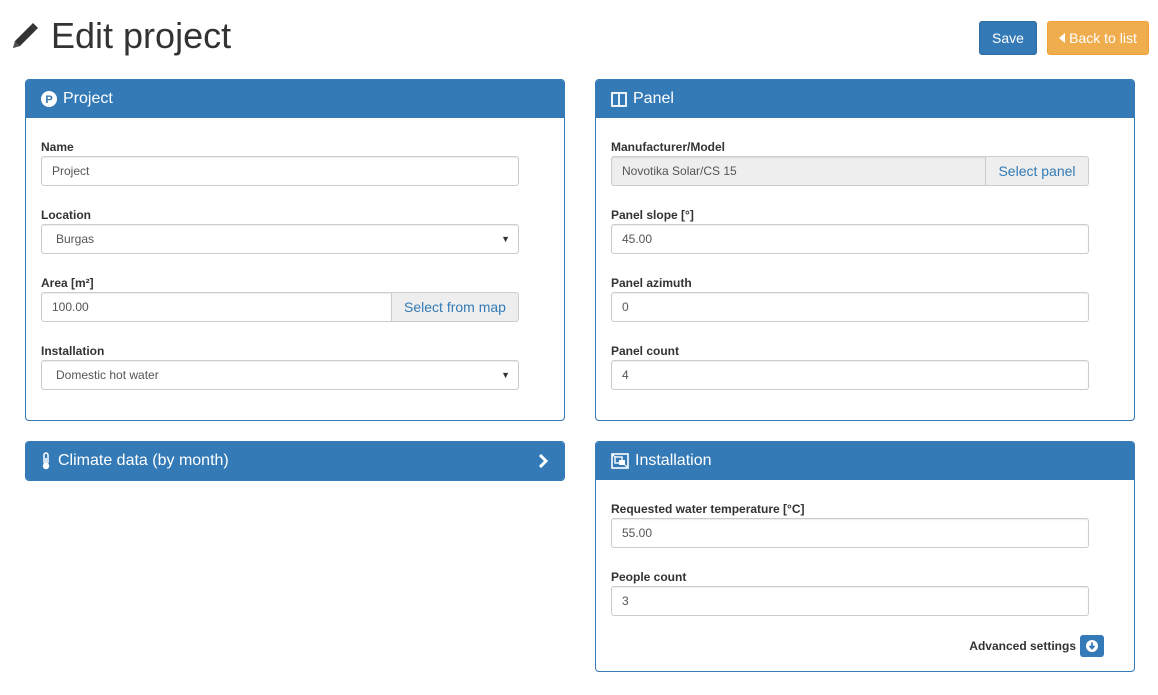 This screenshot has width=1158, height=695. Describe the element at coordinates (651, 283) in the screenshot. I see `azimuth-label: Panel azimuth` at that location.